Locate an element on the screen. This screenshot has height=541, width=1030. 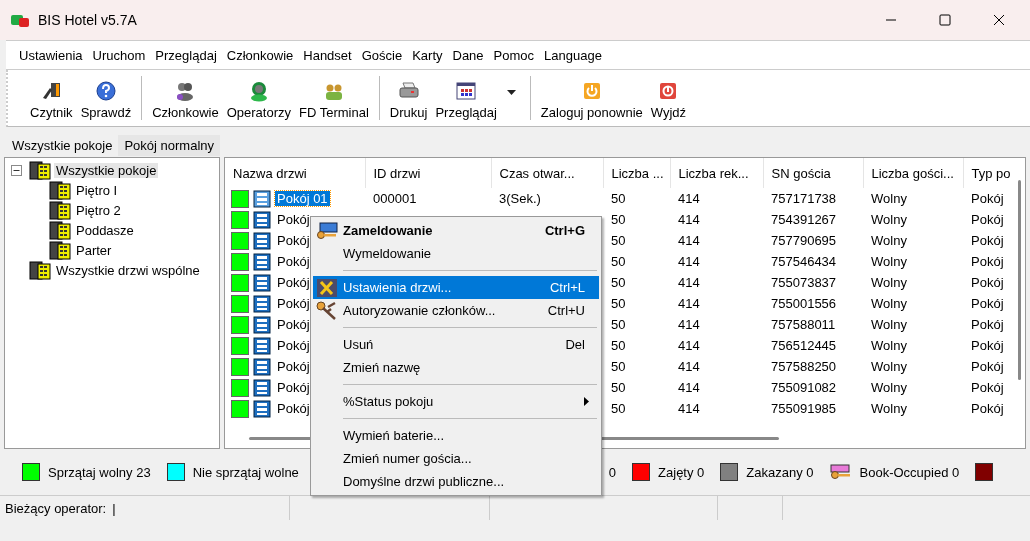
menu-item: Ustawienia is located at coordinates (51, 55).